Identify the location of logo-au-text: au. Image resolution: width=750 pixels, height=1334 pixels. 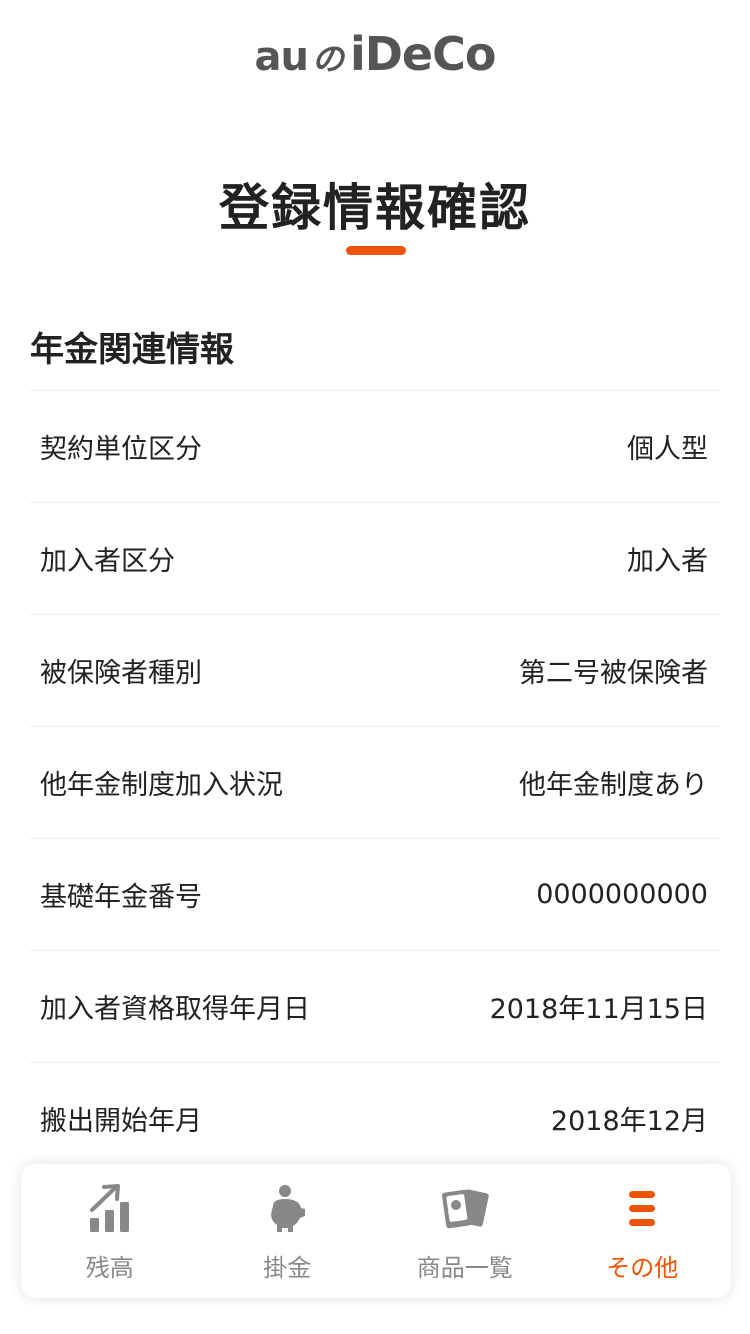
(281, 57).